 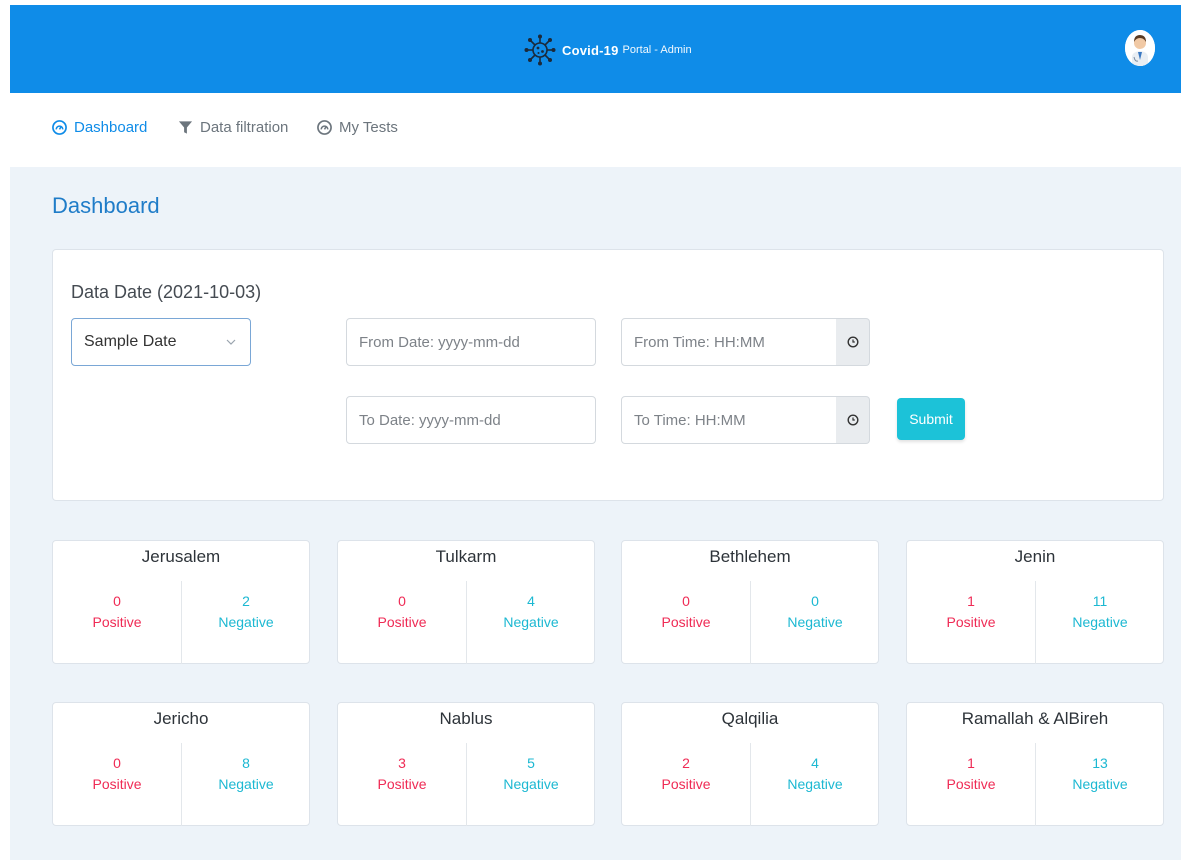 What do you see at coordinates (1035, 718) in the screenshot?
I see `city-name: Ramallah & AlBireh` at bounding box center [1035, 718].